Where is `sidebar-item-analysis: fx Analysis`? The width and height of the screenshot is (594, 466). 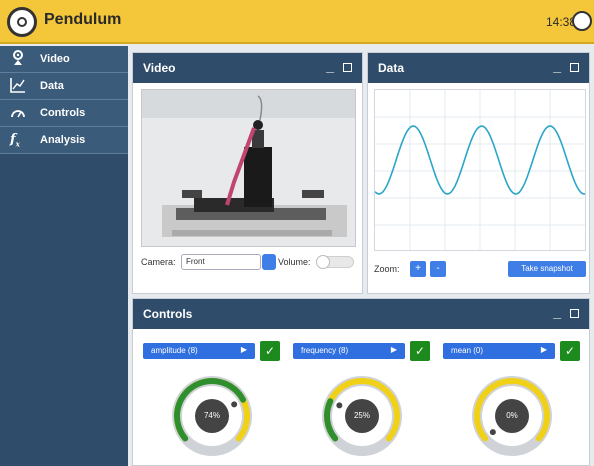 sidebar-item-analysis: fx Analysis is located at coordinates (64, 140).